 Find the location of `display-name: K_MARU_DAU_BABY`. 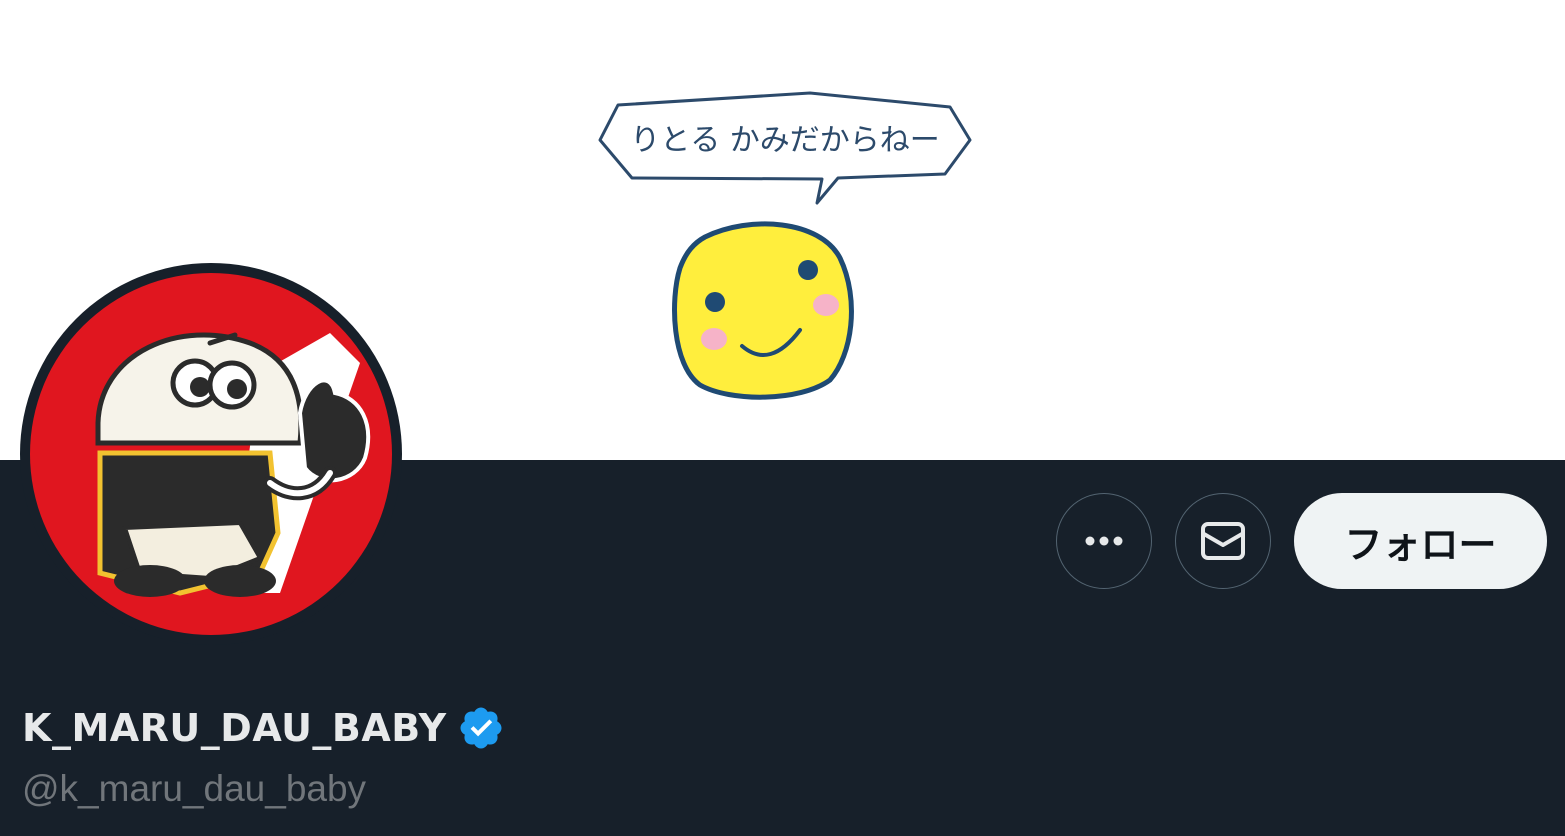

display-name: K_MARU_DAU_BABY is located at coordinates (234, 728).